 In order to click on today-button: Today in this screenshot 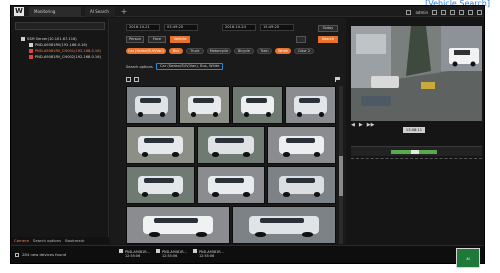, I will do `click(328, 28)`.